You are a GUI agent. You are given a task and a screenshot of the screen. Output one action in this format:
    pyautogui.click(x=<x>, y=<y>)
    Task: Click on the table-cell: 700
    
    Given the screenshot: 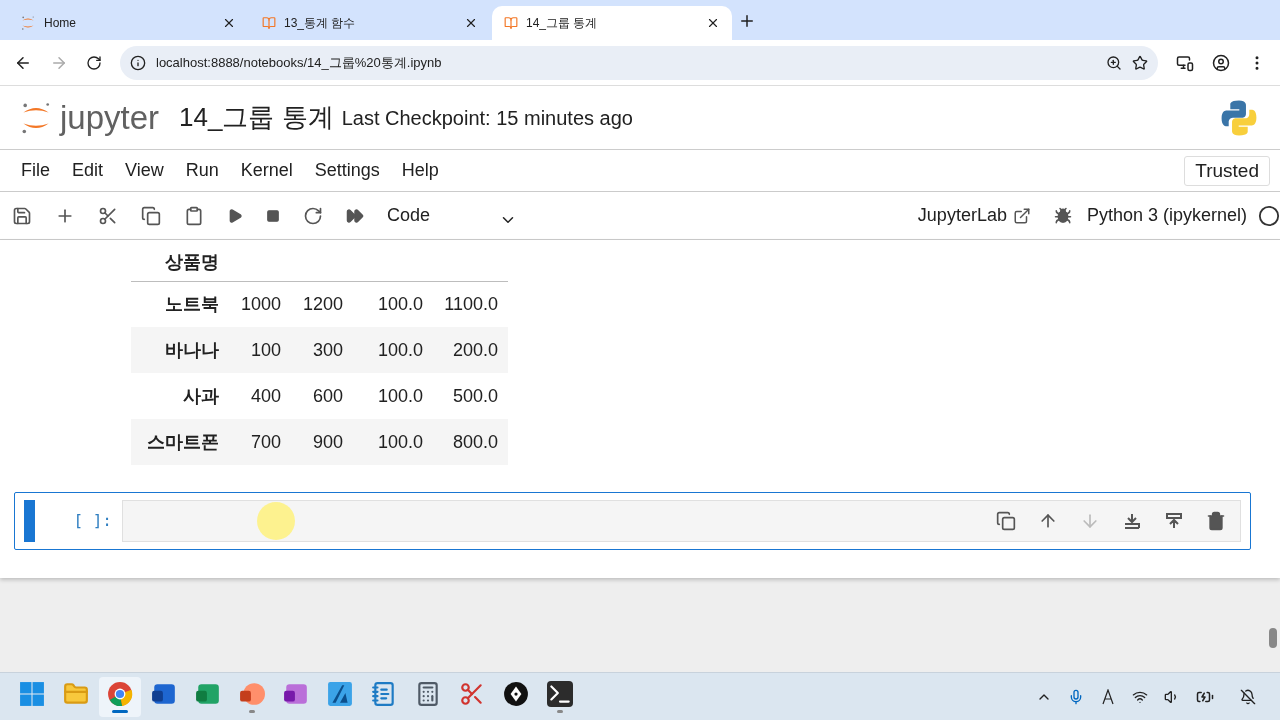 What is the action you would take?
    pyautogui.click(x=260, y=442)
    